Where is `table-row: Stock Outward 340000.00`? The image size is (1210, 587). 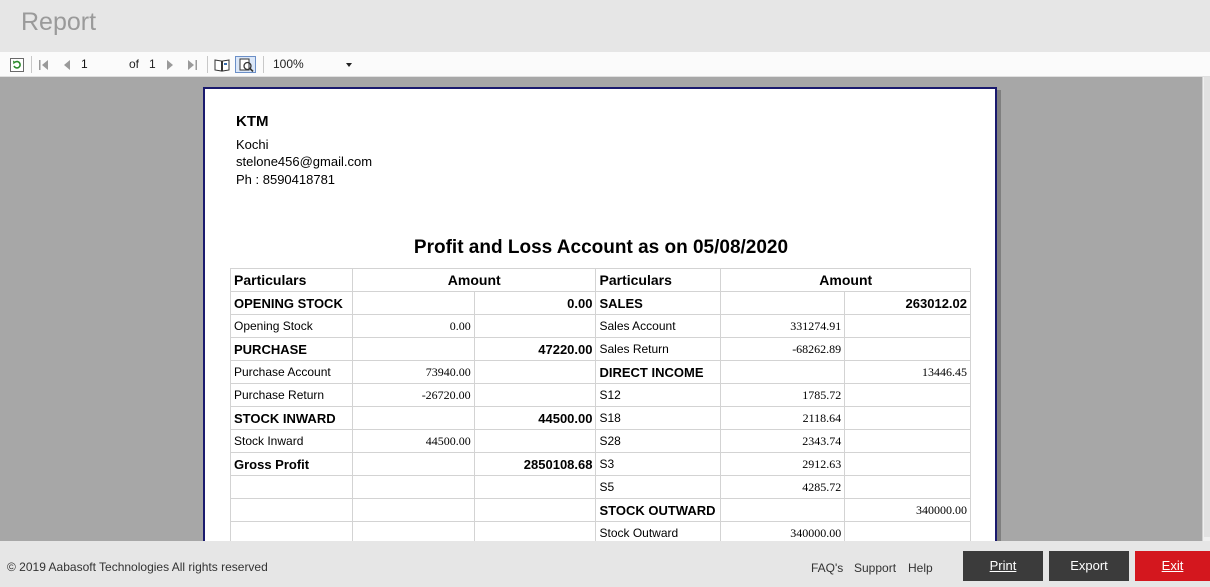 table-row: Stock Outward 340000.00 is located at coordinates (600, 531).